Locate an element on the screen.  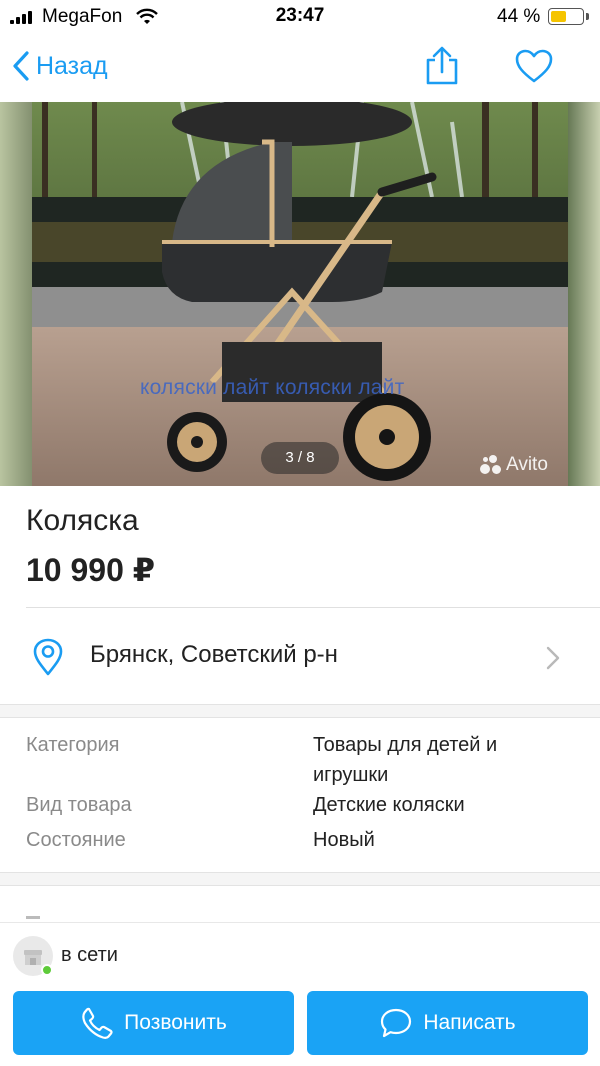
heart-icon is located at coordinates (534, 66).